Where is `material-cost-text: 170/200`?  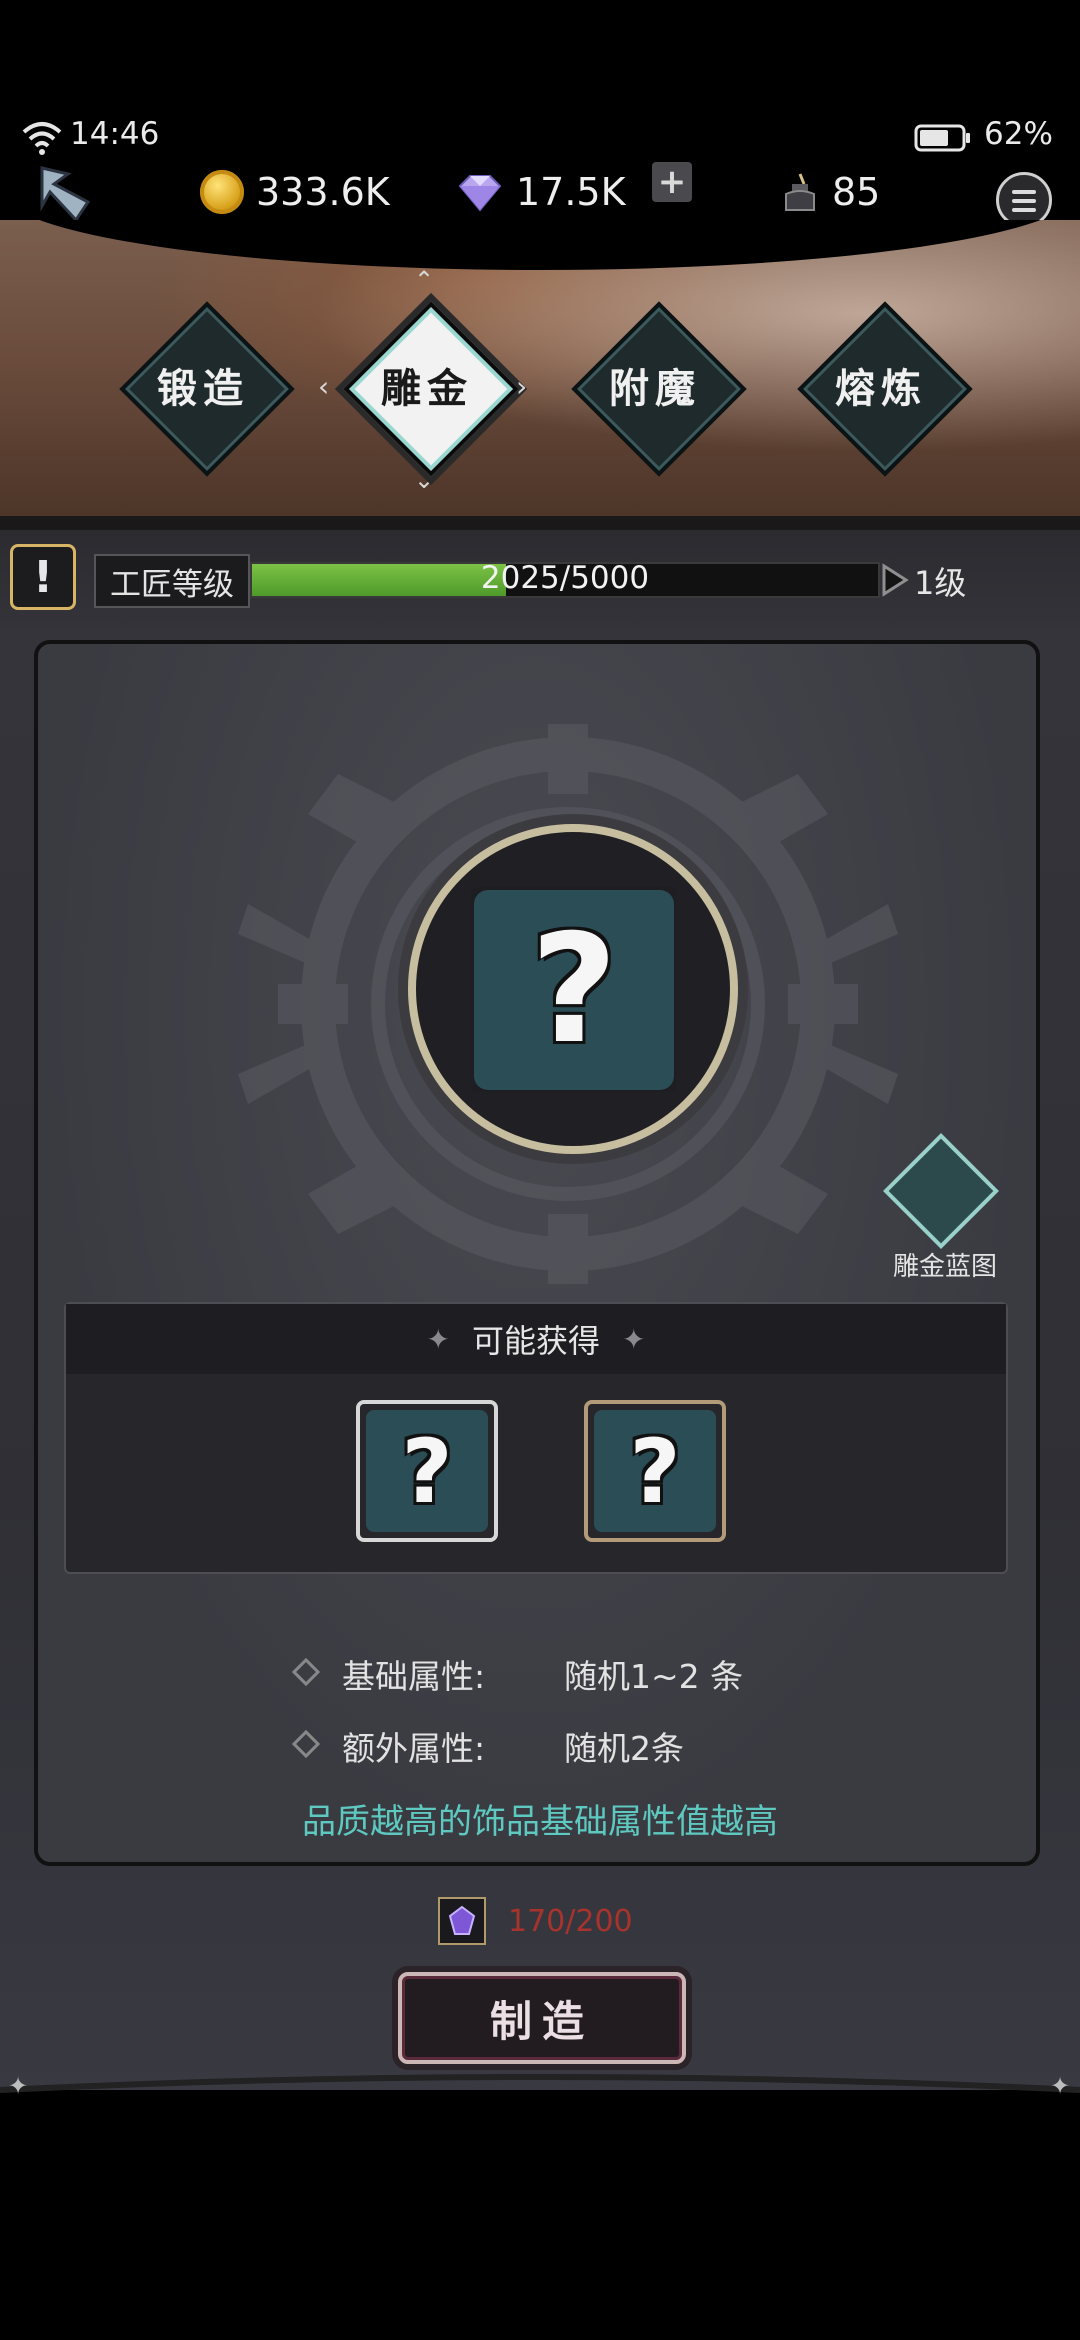 material-cost-text: 170/200 is located at coordinates (570, 1921).